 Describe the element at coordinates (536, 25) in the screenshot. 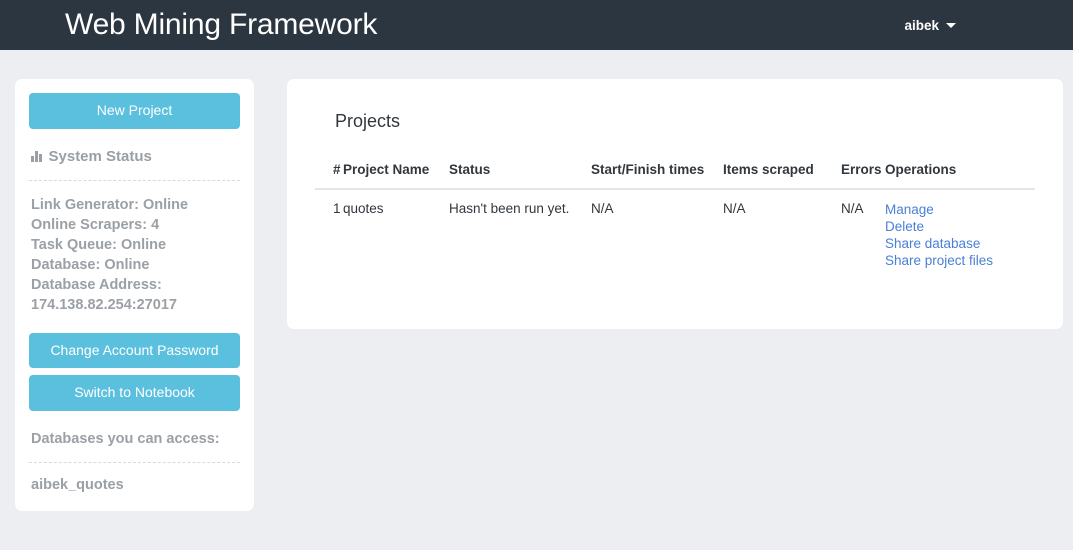

I see `top-navbar: Web Mining Framework aibek` at that location.